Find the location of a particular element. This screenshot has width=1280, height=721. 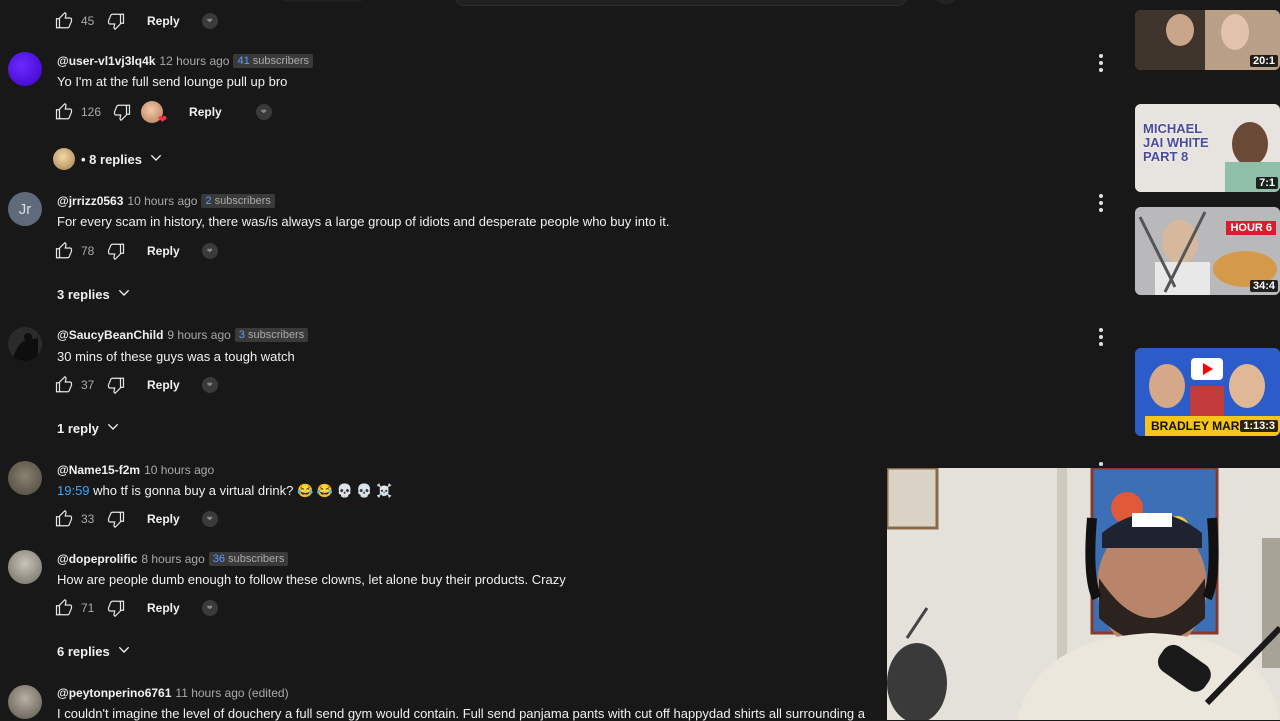

replies-toggle: 1 reply is located at coordinates (89, 428).